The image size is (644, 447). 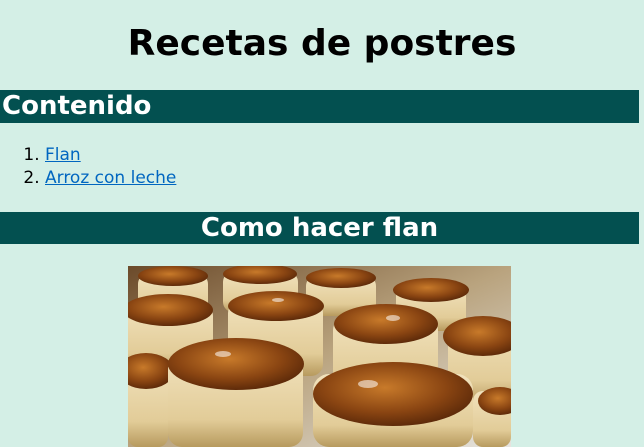 What do you see at coordinates (319, 106) in the screenshot?
I see `contents-heading: Contenido` at bounding box center [319, 106].